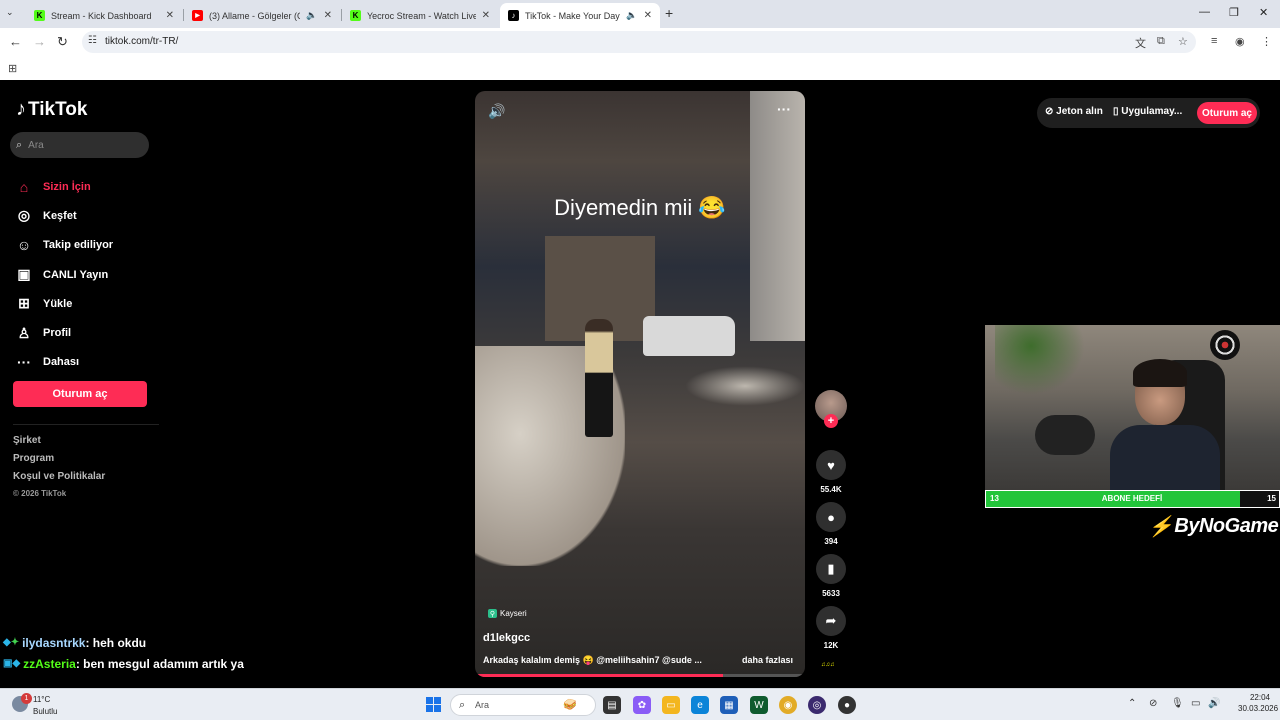 Image resolution: width=1280 pixels, height=720 pixels. Describe the element at coordinates (507, 613) in the screenshot. I see `location-tag: ⚲ Kayseri` at that location.